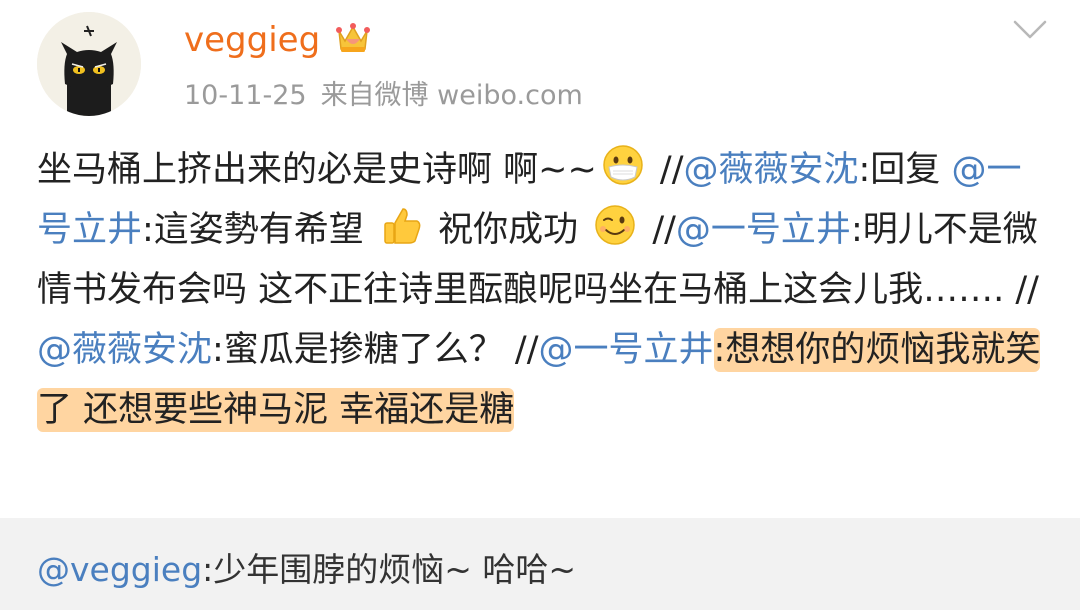 Image resolution: width=1080 pixels, height=610 pixels. What do you see at coordinates (615, 225) in the screenshot?
I see `wink-face-emoji` at bounding box center [615, 225].